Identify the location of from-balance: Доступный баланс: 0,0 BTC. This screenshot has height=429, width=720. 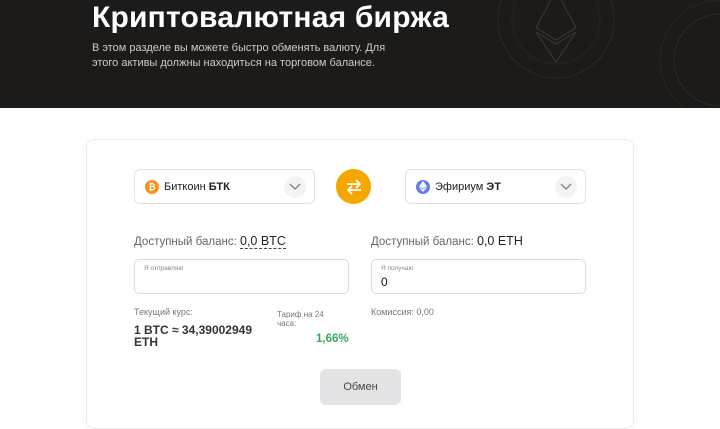
(210, 241).